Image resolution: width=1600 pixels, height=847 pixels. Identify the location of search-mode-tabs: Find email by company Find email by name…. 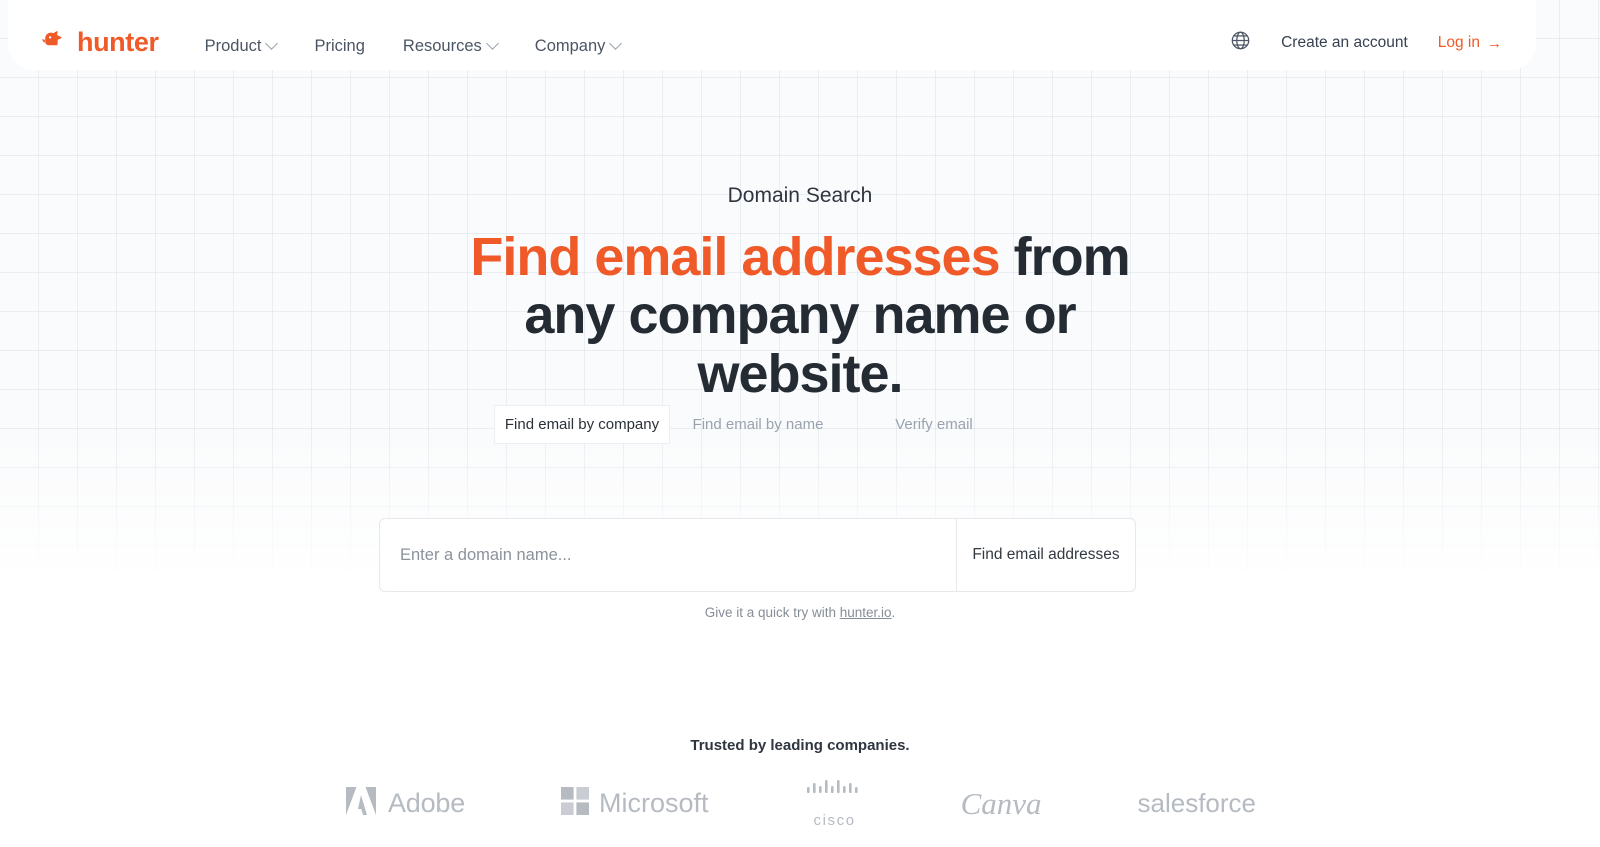
(758, 424).